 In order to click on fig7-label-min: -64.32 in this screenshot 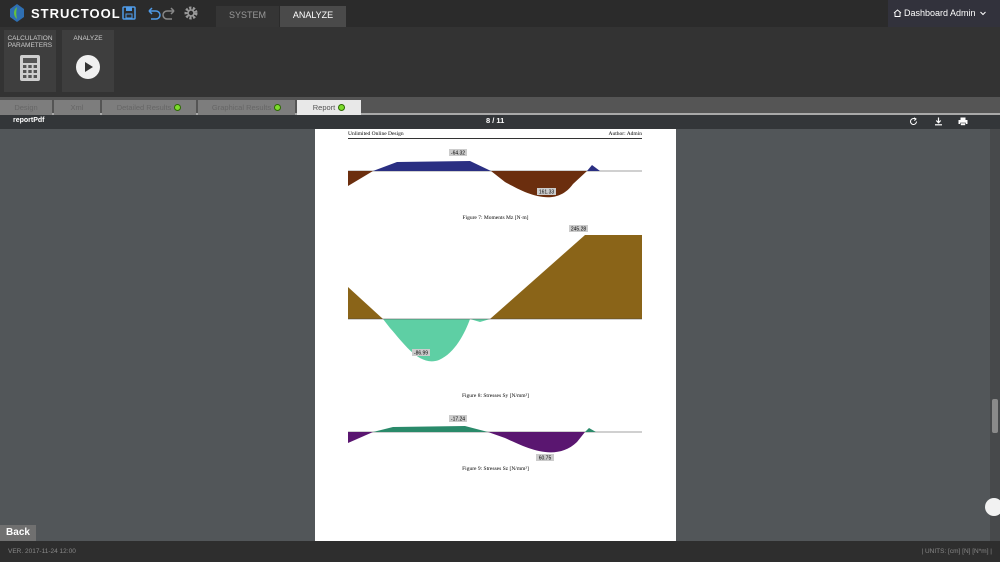, I will do `click(458, 154)`.